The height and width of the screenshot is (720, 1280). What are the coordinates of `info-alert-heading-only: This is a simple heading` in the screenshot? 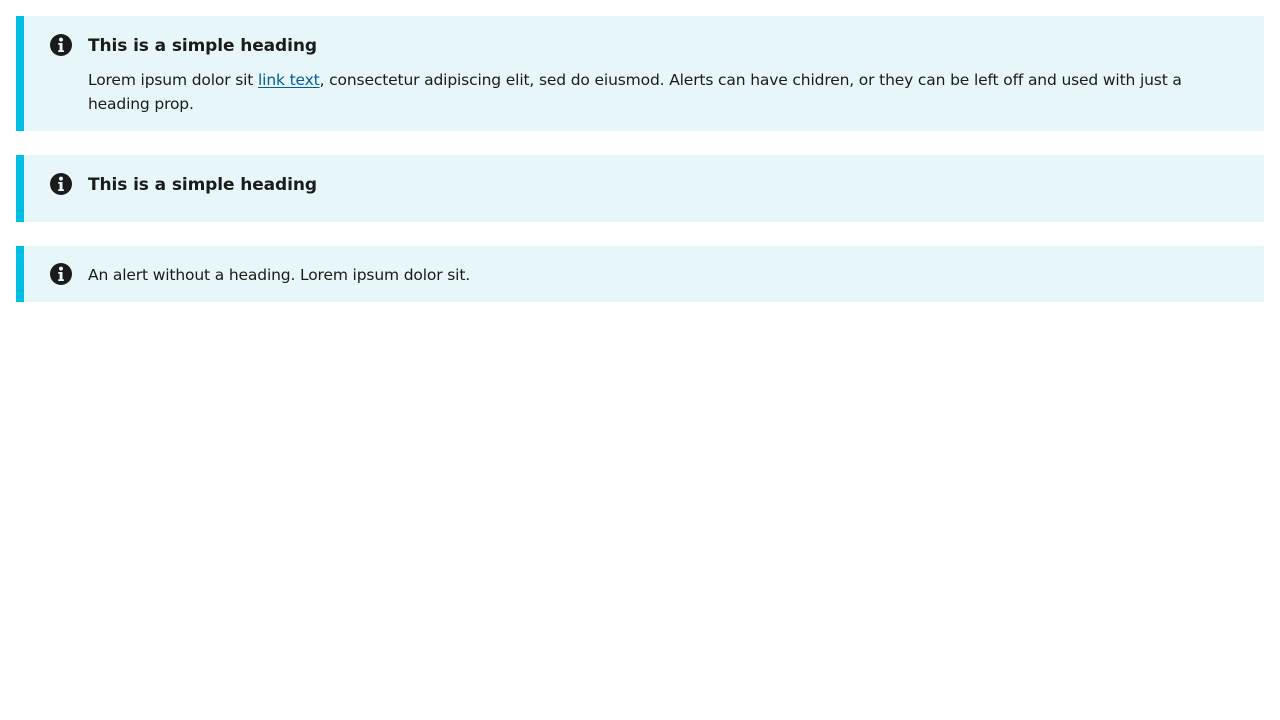 It's located at (640, 188).